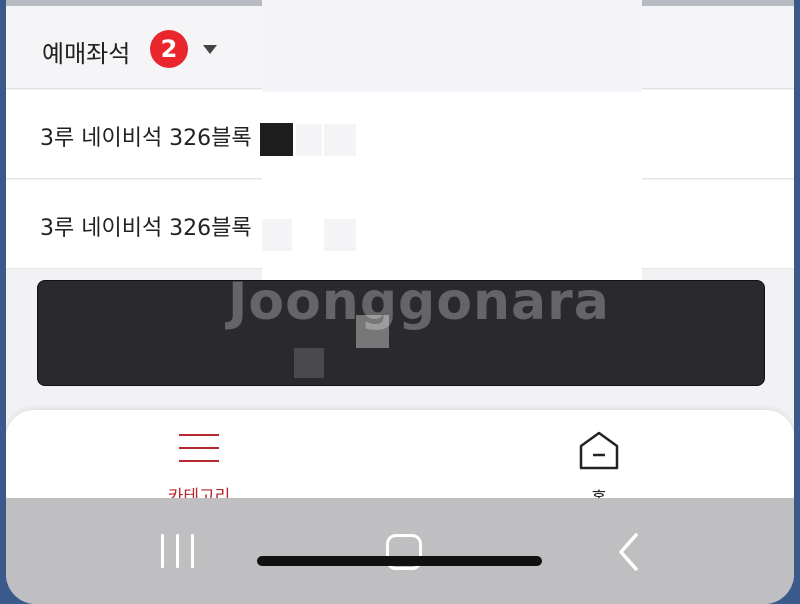 This screenshot has width=800, height=604. What do you see at coordinates (399, 561) in the screenshot?
I see `gesture-handle` at bounding box center [399, 561].